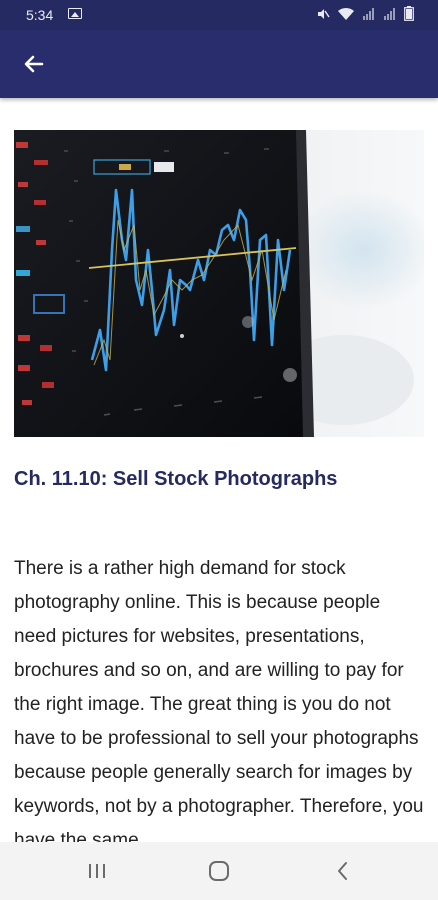 The height and width of the screenshot is (900, 438). What do you see at coordinates (346, 13) in the screenshot?
I see `wifi-icon` at bounding box center [346, 13].